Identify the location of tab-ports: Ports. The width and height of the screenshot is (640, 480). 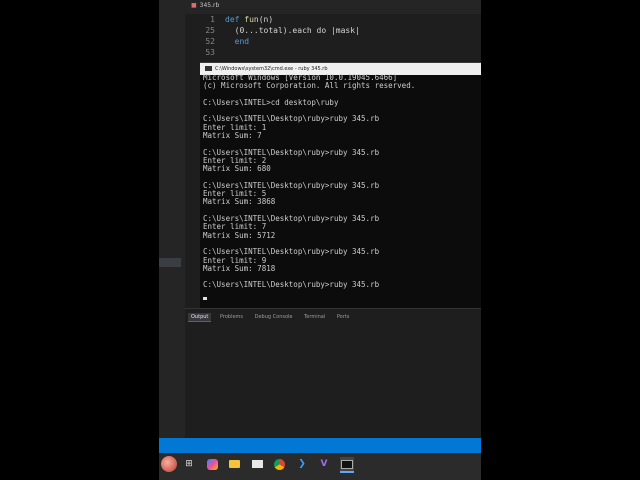
(343, 317).